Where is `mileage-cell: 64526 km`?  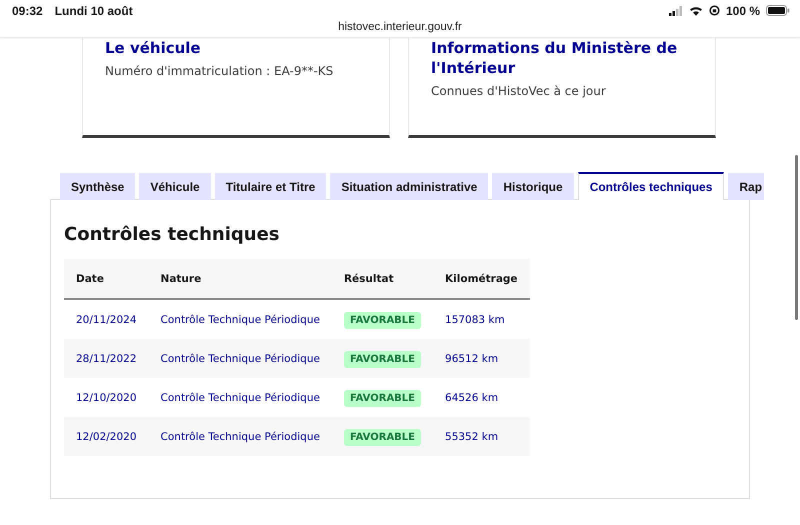
mileage-cell: 64526 km is located at coordinates (481, 397).